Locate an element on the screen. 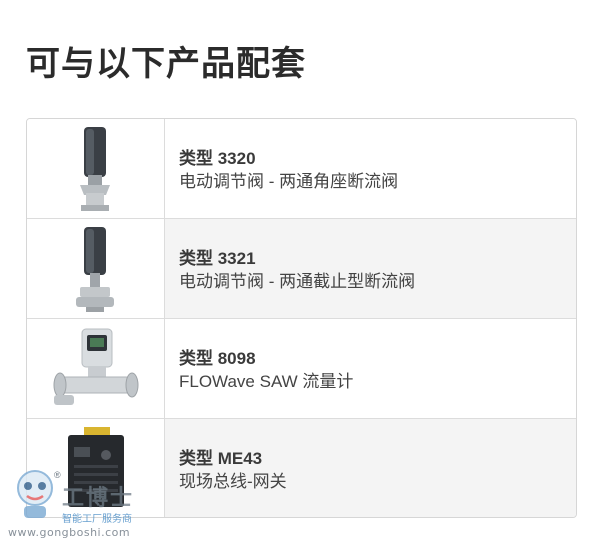 This screenshot has width=592, height=552. robot-mascot-icon is located at coordinates (35, 494).